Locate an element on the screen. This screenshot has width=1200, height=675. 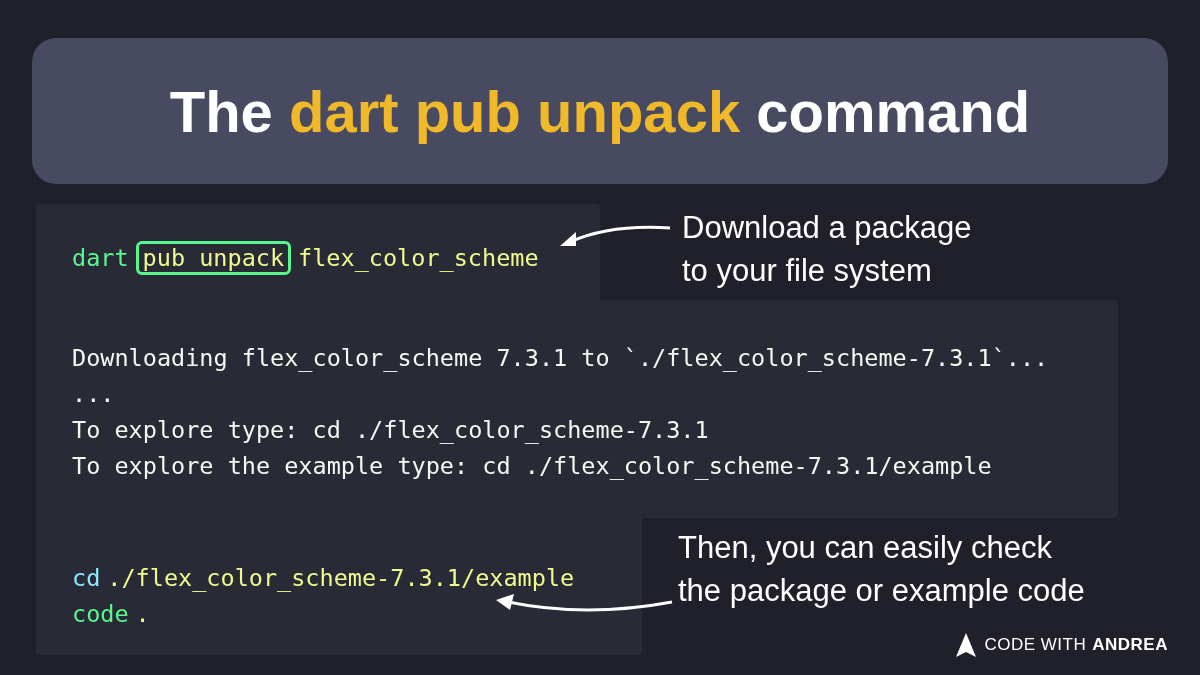
triangle-logo-icon is located at coordinates (966, 645).